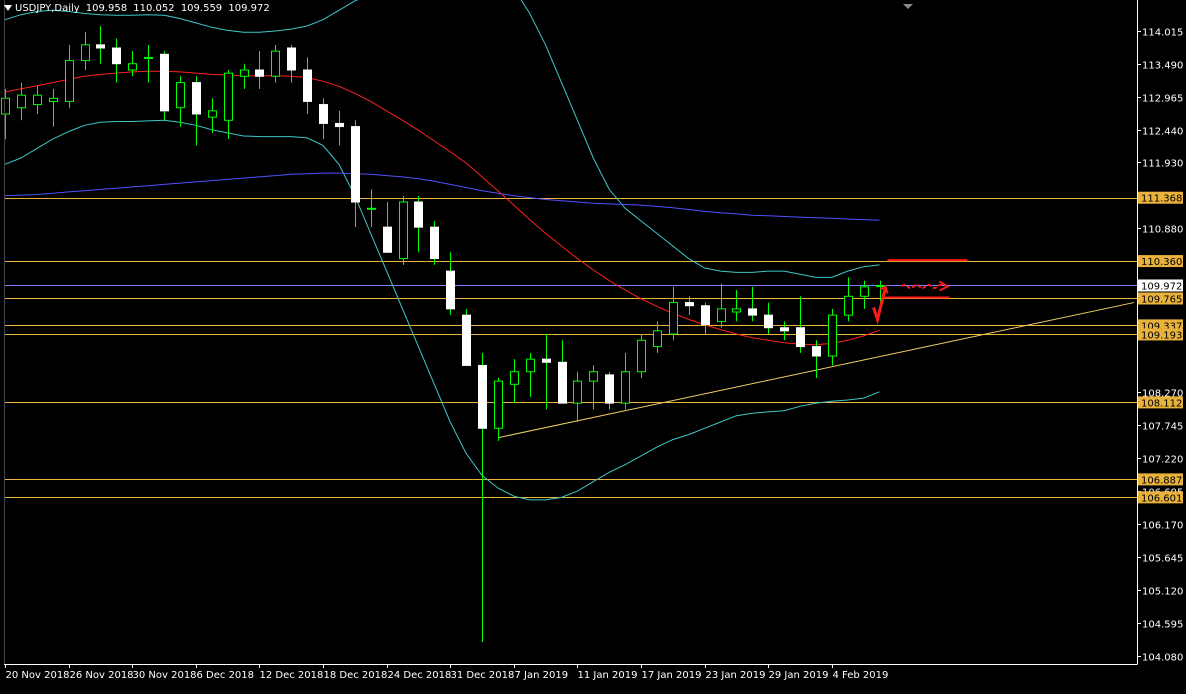  I want to click on current-price-label: 109.972, so click(1161, 286).